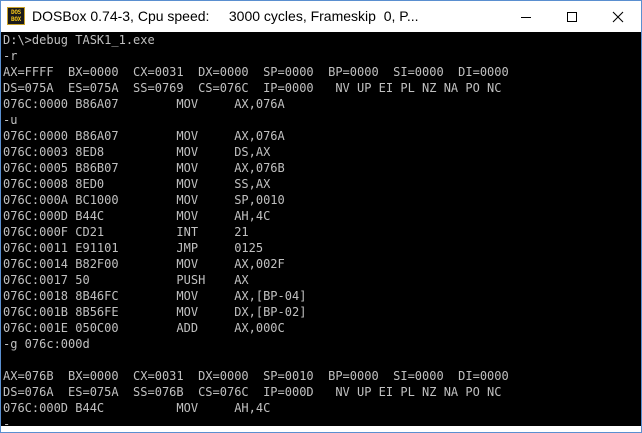 This screenshot has height=433, width=642. I want to click on app-icon-text-bottom: BOX, so click(16, 19).